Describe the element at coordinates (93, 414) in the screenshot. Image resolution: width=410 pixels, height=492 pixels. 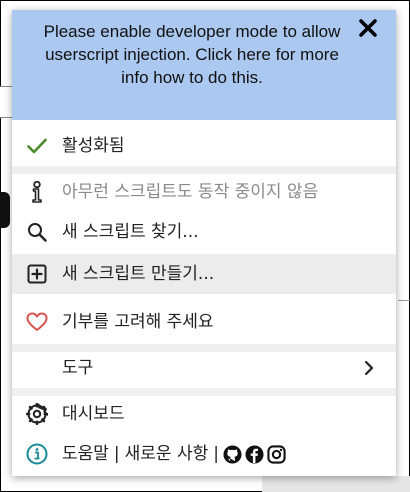
I see `dashboard-label: 대시보드` at that location.